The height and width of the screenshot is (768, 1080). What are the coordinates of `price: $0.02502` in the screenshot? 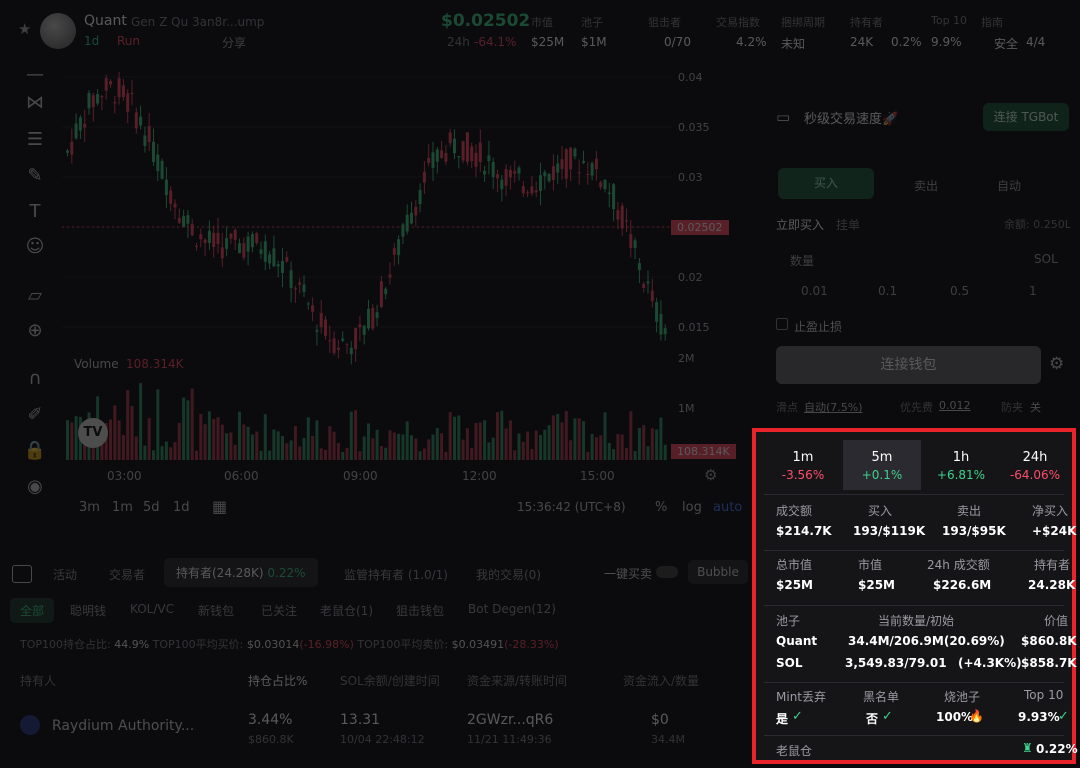 It's located at (486, 21).